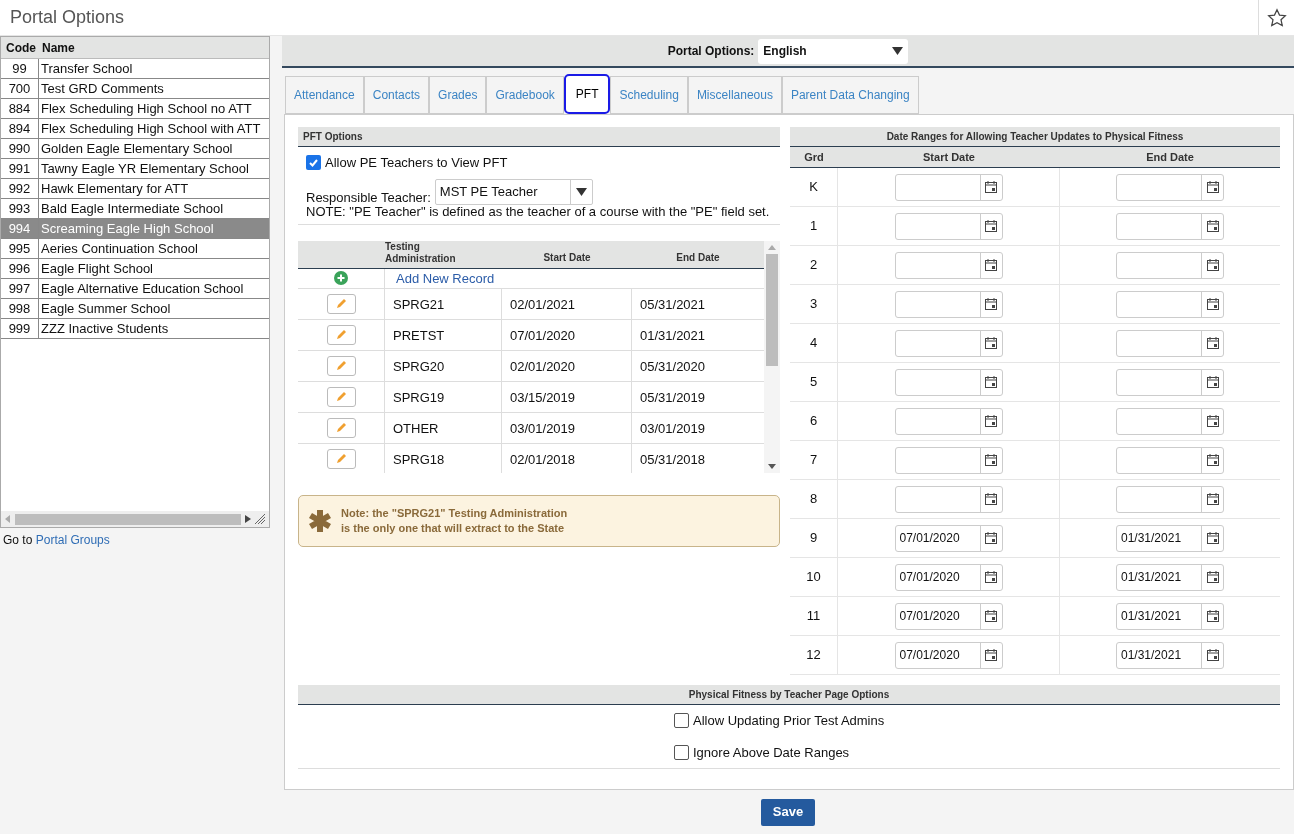 This screenshot has height=834, width=1294. What do you see at coordinates (135, 109) in the screenshot?
I see `school-row: 884 Flex Scheduling High School no ATT` at bounding box center [135, 109].